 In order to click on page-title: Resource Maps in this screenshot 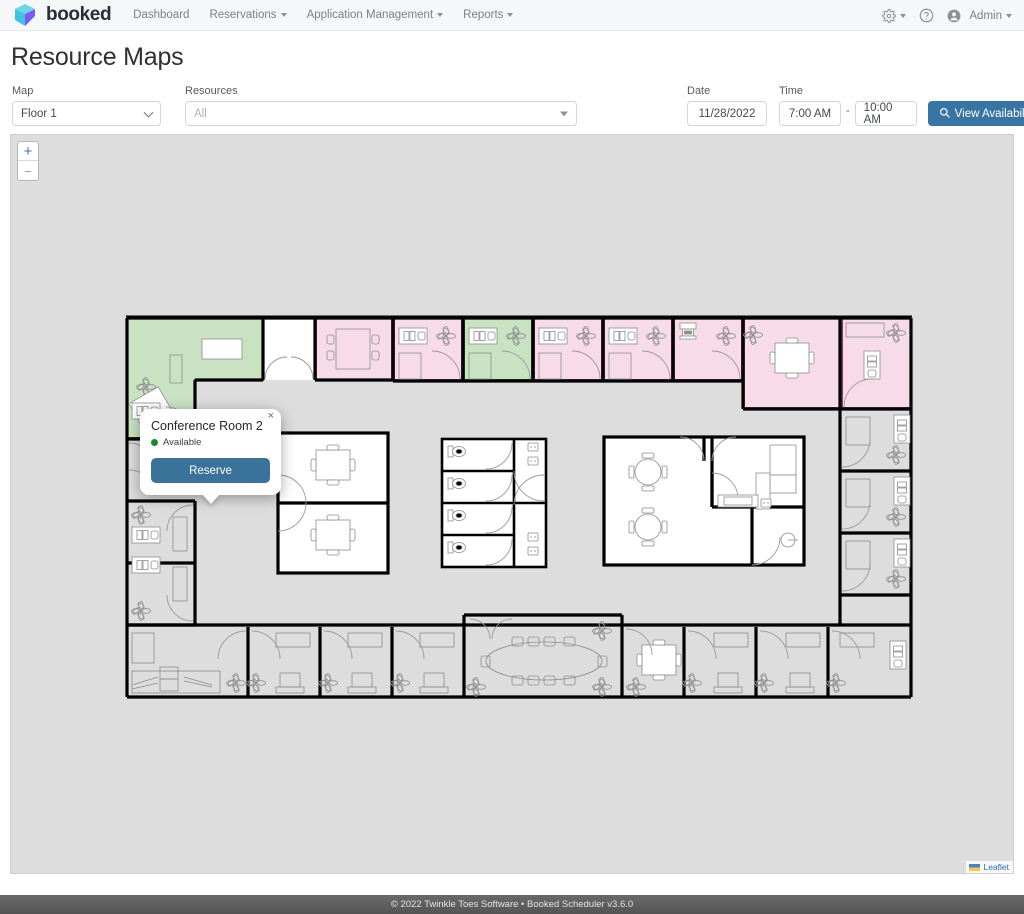, I will do `click(97, 57)`.